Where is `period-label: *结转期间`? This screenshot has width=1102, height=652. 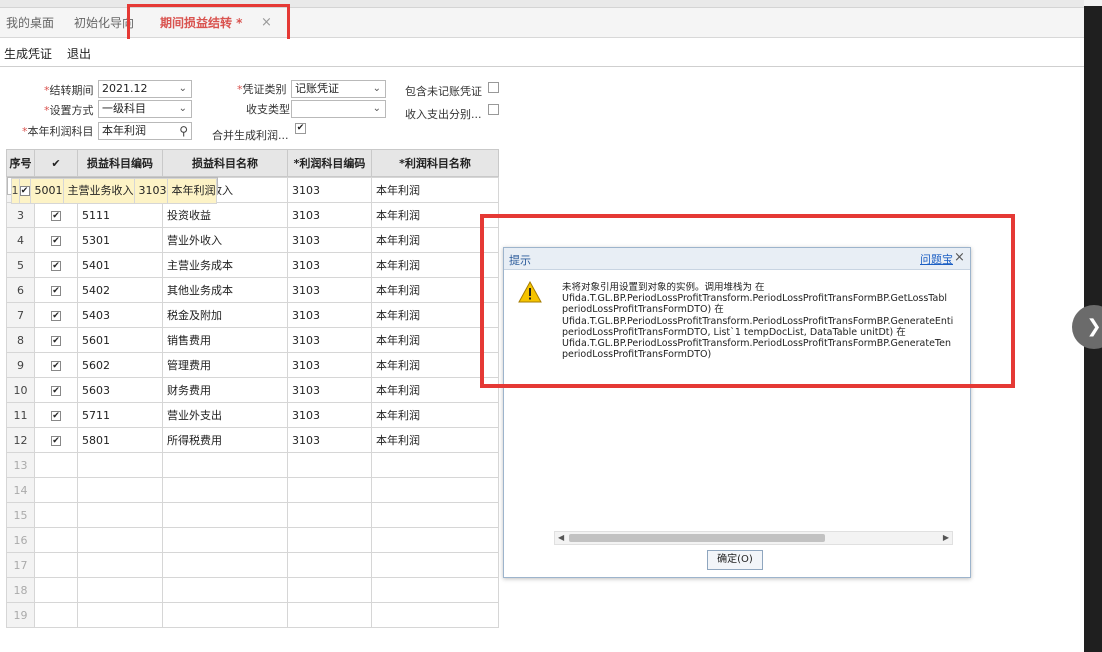
period-label: *结转期间 is located at coordinates (69, 90).